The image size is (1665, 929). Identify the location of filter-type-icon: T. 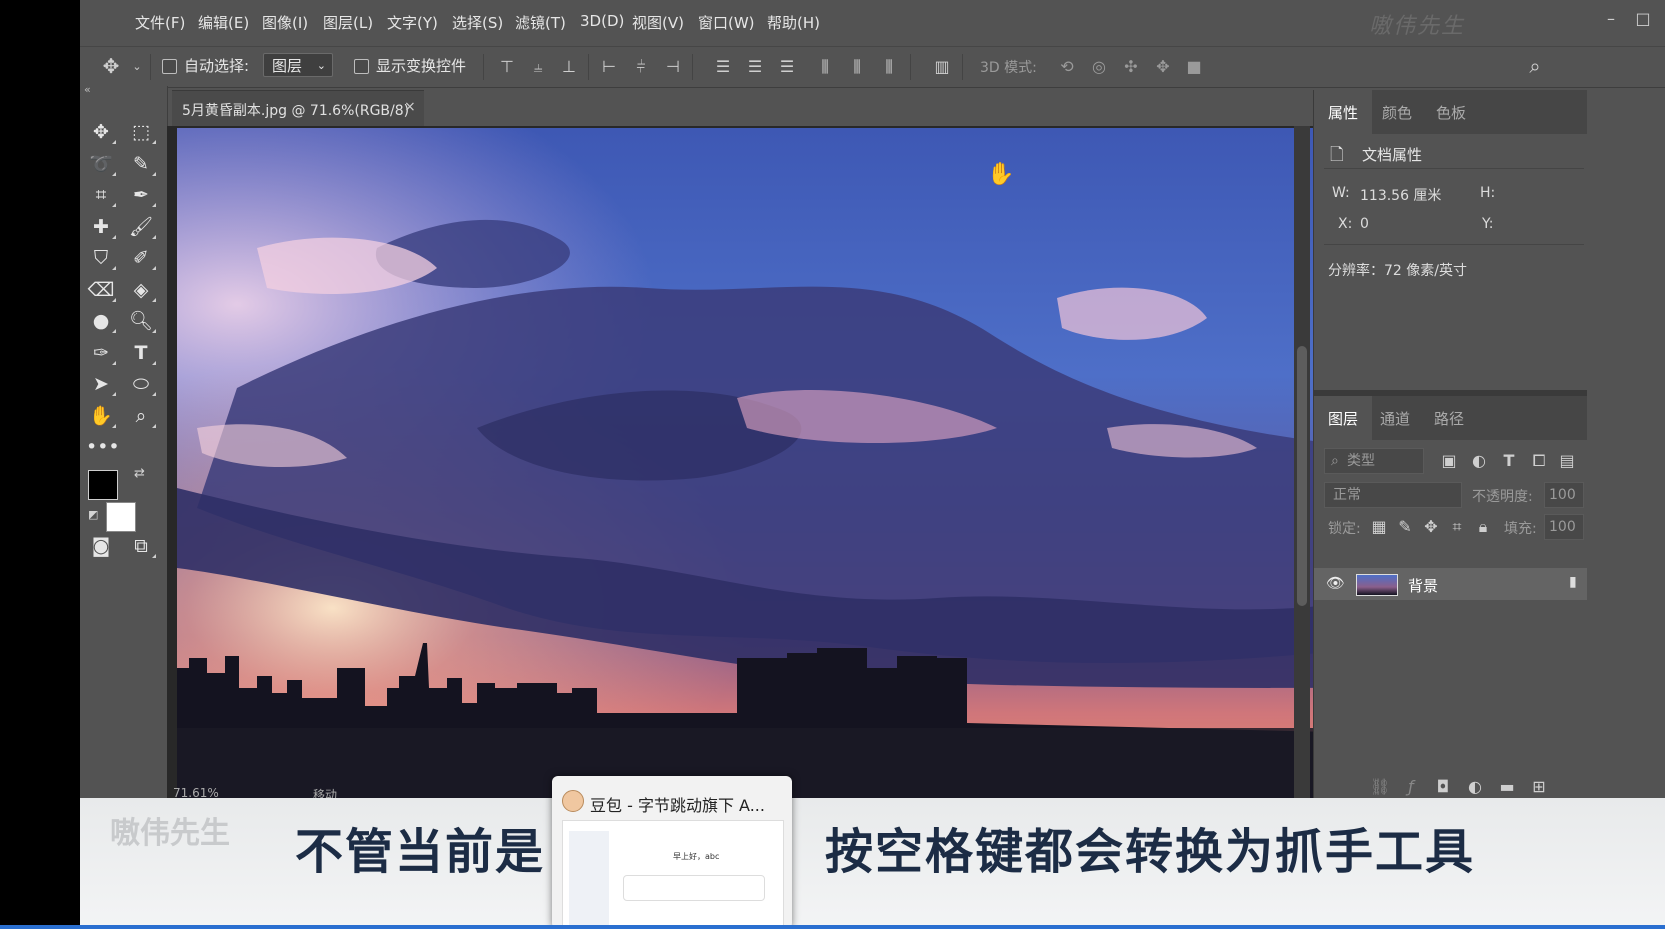
(1509, 461).